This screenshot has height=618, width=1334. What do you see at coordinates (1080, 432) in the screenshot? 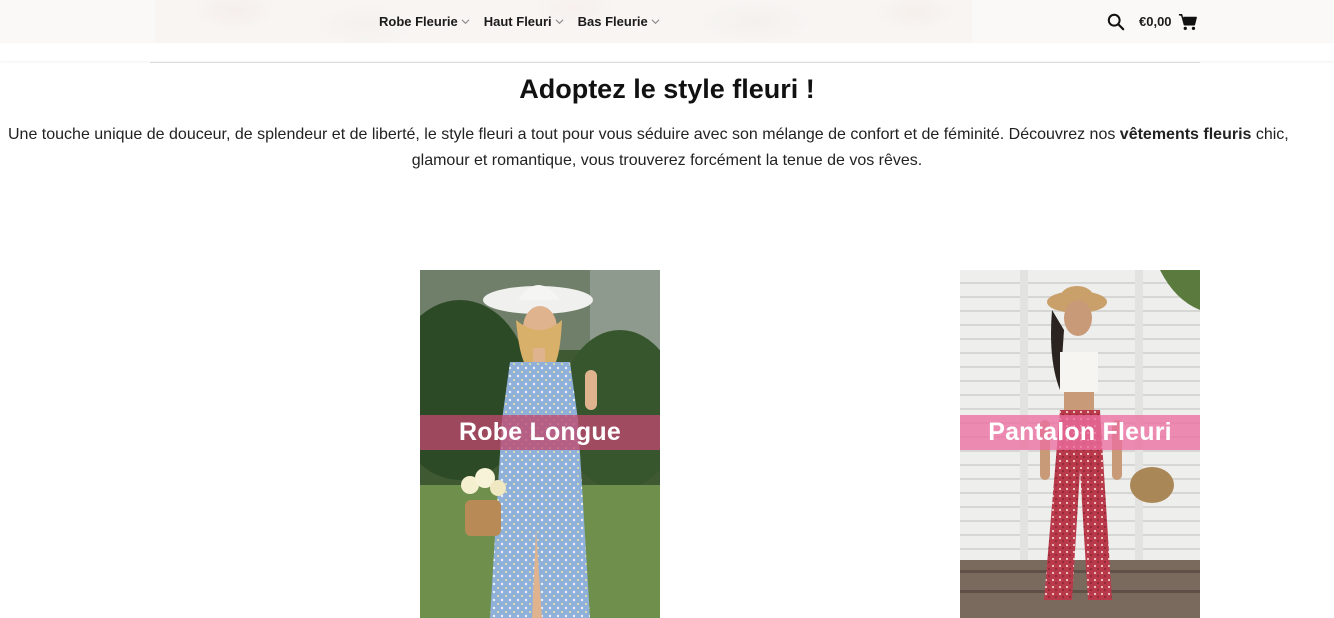
I see `category-label: Pantalon Fleuri` at bounding box center [1080, 432].